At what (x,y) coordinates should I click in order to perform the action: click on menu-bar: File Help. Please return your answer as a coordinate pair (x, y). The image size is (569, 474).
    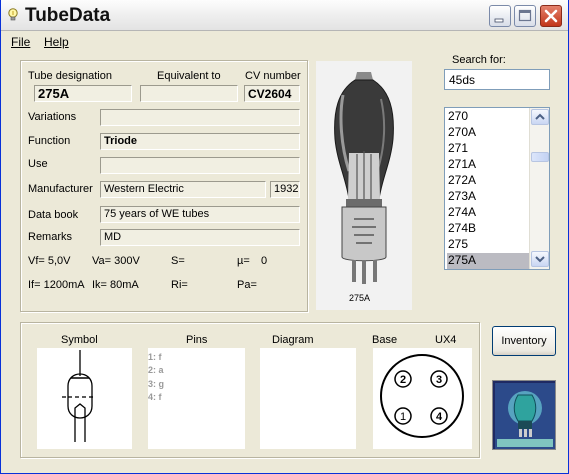
    Looking at the image, I should click on (284, 42).